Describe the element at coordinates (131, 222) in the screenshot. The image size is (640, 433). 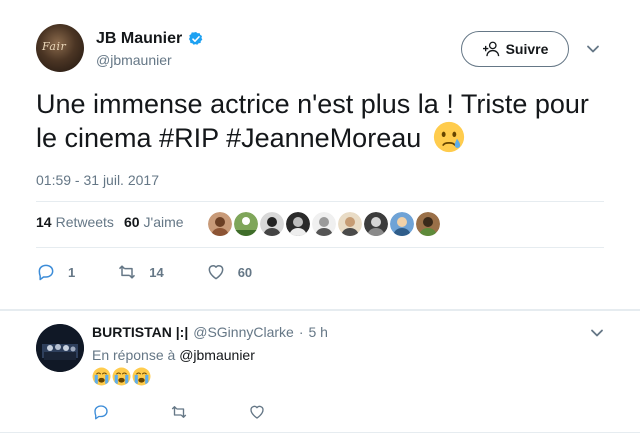
I see `likes-count: 60` at that location.